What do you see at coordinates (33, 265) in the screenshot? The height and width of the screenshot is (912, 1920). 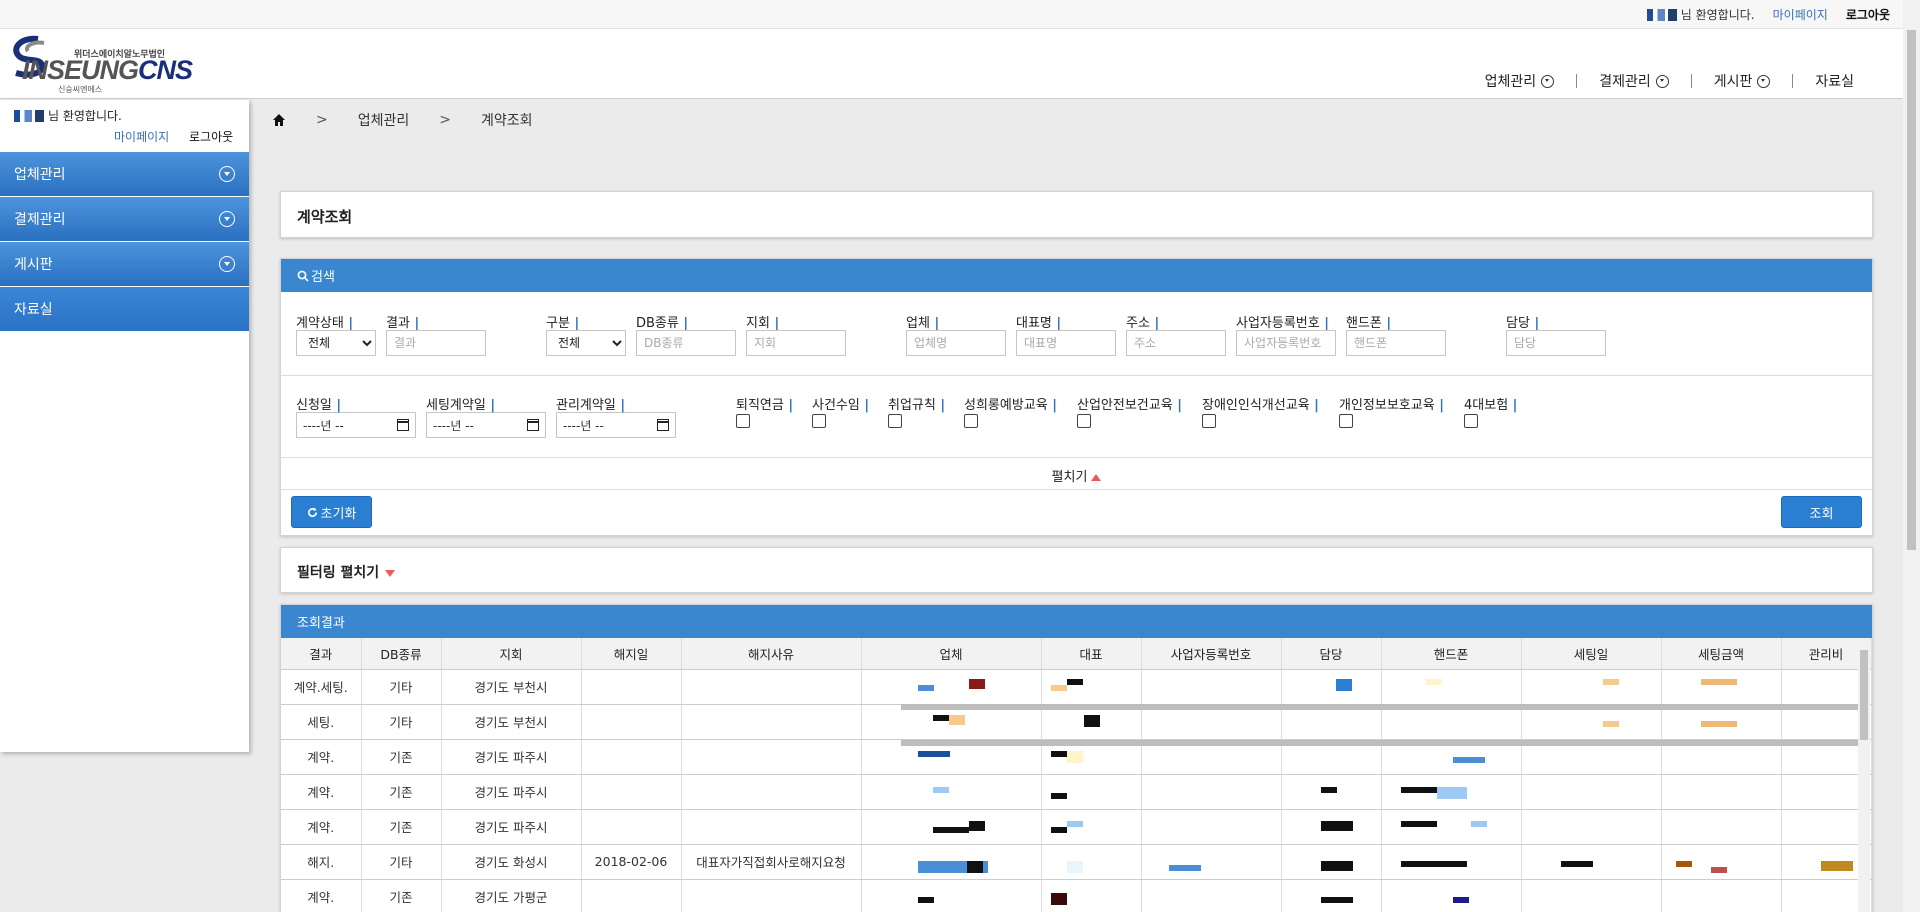 I see `sidebar-item-label: 게시판` at bounding box center [33, 265].